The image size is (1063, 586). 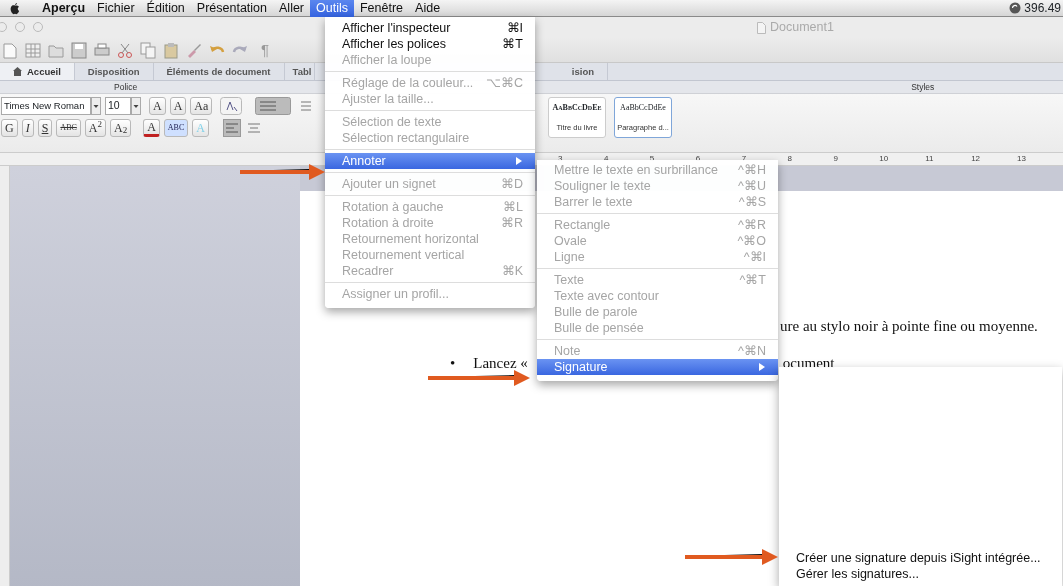 What do you see at coordinates (976, 159) in the screenshot?
I see `ruler-number: 12` at bounding box center [976, 159].